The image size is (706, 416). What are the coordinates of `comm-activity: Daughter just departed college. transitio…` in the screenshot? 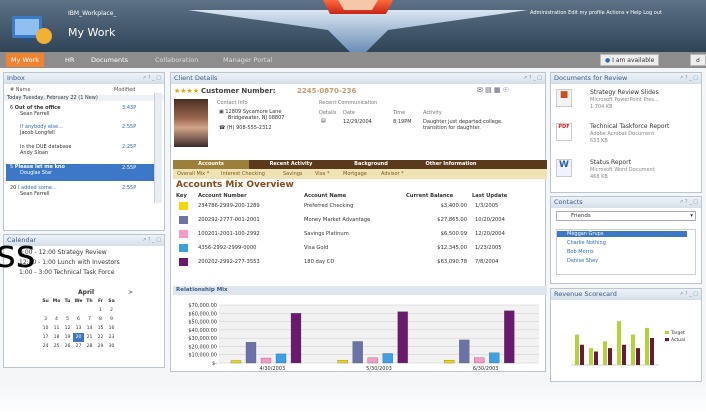 It's located at (463, 125).